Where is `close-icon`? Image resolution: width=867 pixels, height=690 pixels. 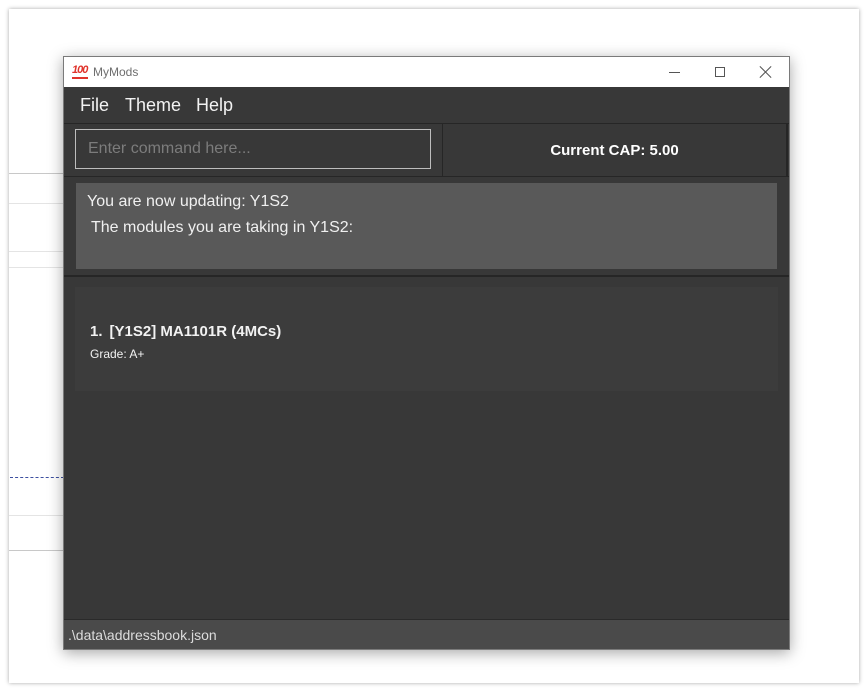 close-icon is located at coordinates (766, 72).